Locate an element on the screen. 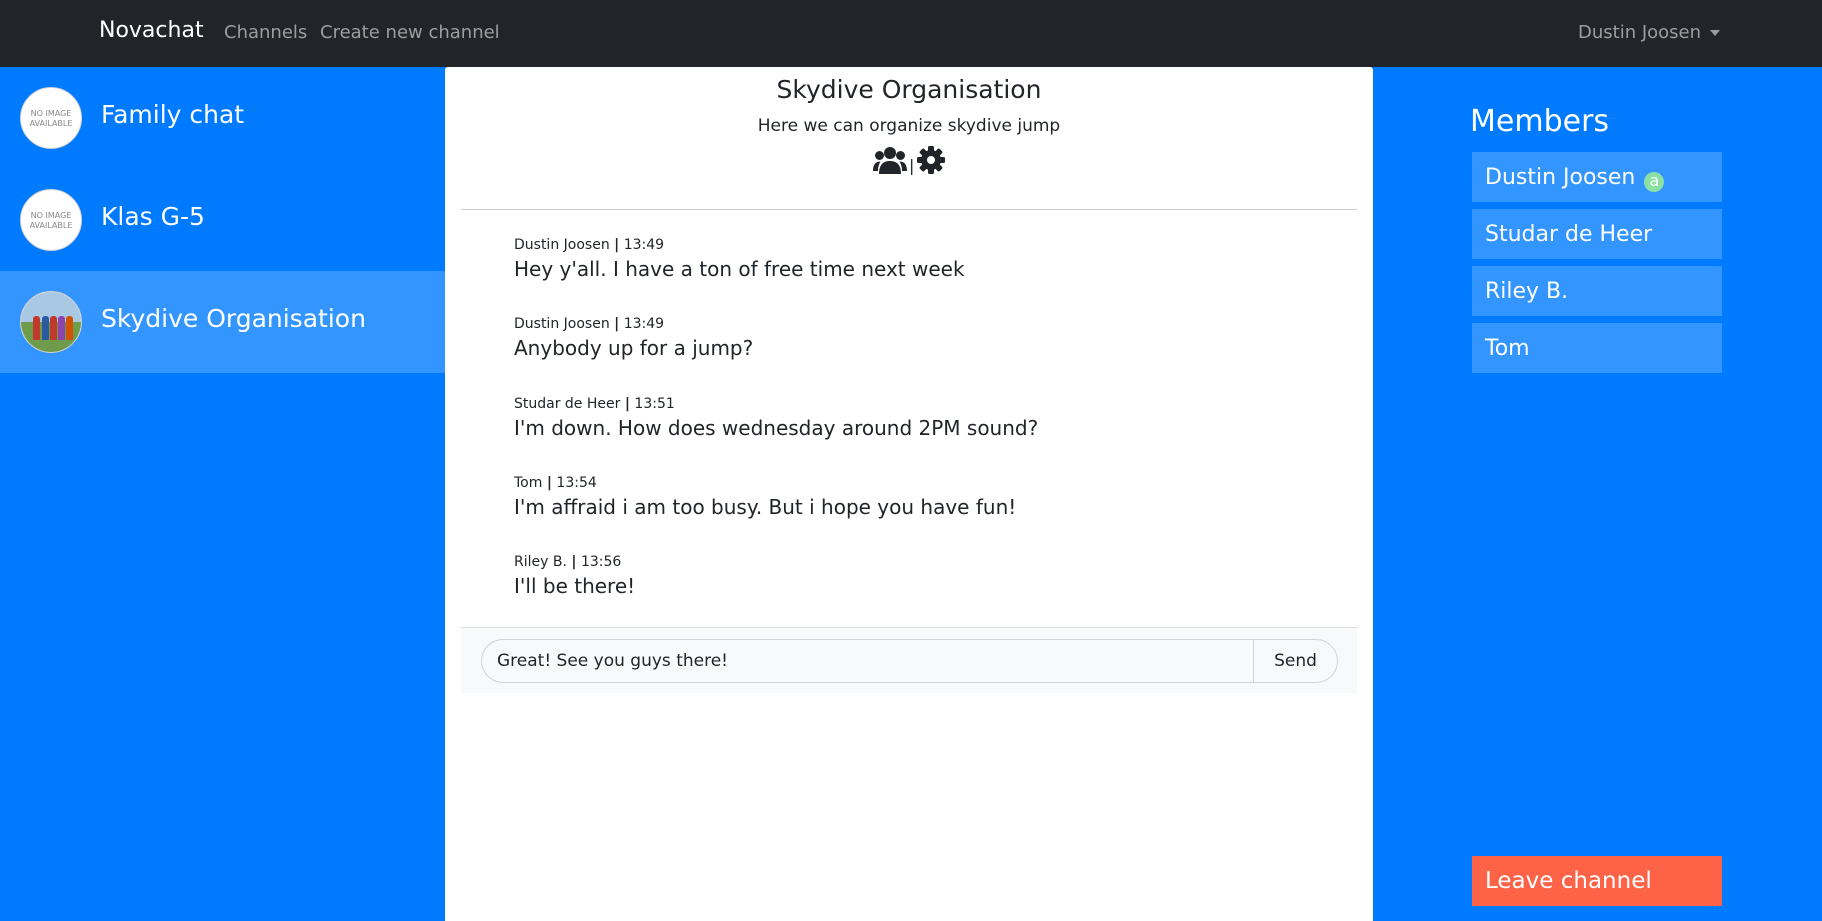 The height and width of the screenshot is (921, 1822). member-item: Riley B. is located at coordinates (1597, 291).